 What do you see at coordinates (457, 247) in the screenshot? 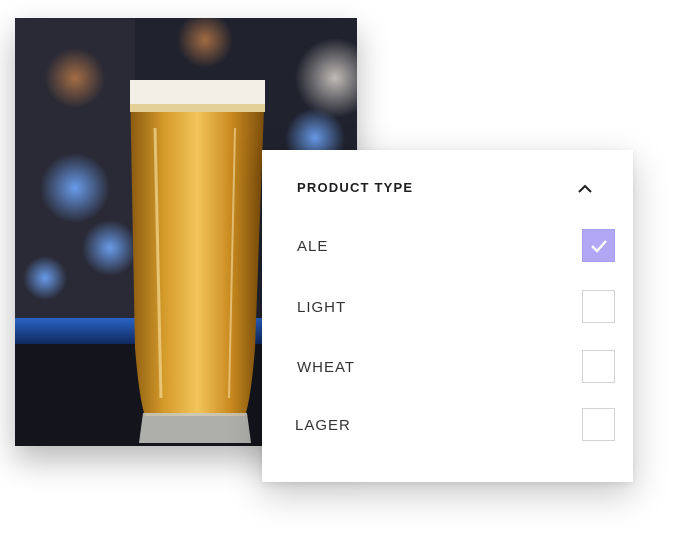
I see `option-ale: ALE` at bounding box center [457, 247].